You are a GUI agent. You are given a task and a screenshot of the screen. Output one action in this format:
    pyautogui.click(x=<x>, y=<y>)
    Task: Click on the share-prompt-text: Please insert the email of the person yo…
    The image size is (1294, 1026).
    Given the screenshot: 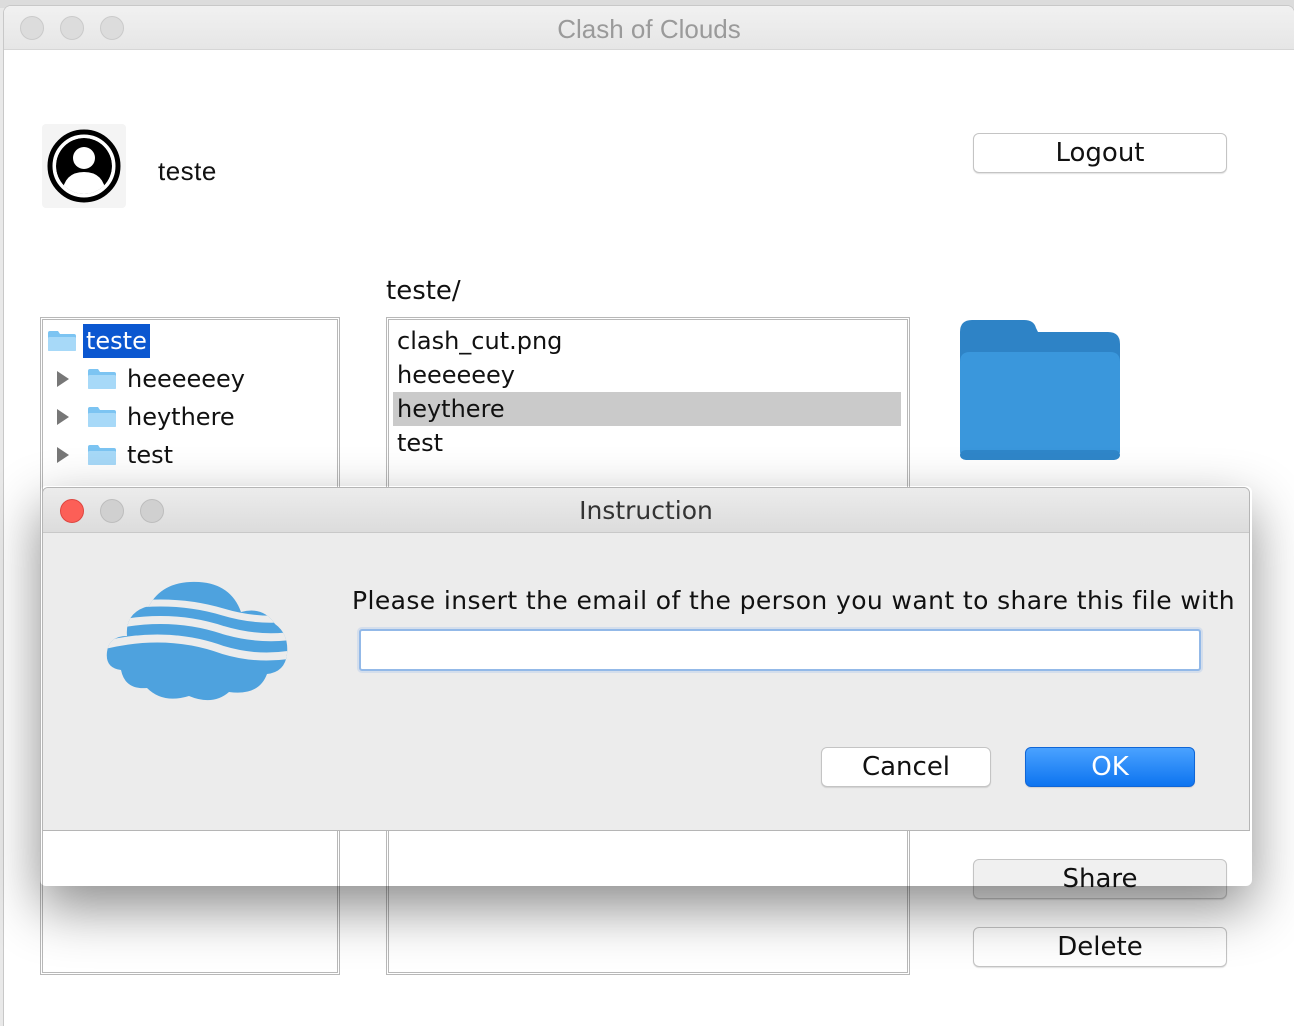 What is the action you would take?
    pyautogui.click(x=793, y=600)
    